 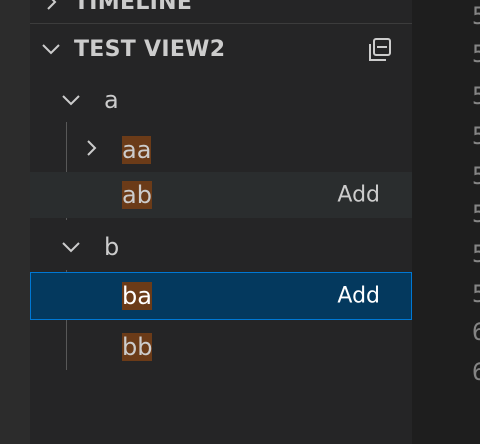 I want to click on tree-item-label: aa, so click(x=137, y=150).